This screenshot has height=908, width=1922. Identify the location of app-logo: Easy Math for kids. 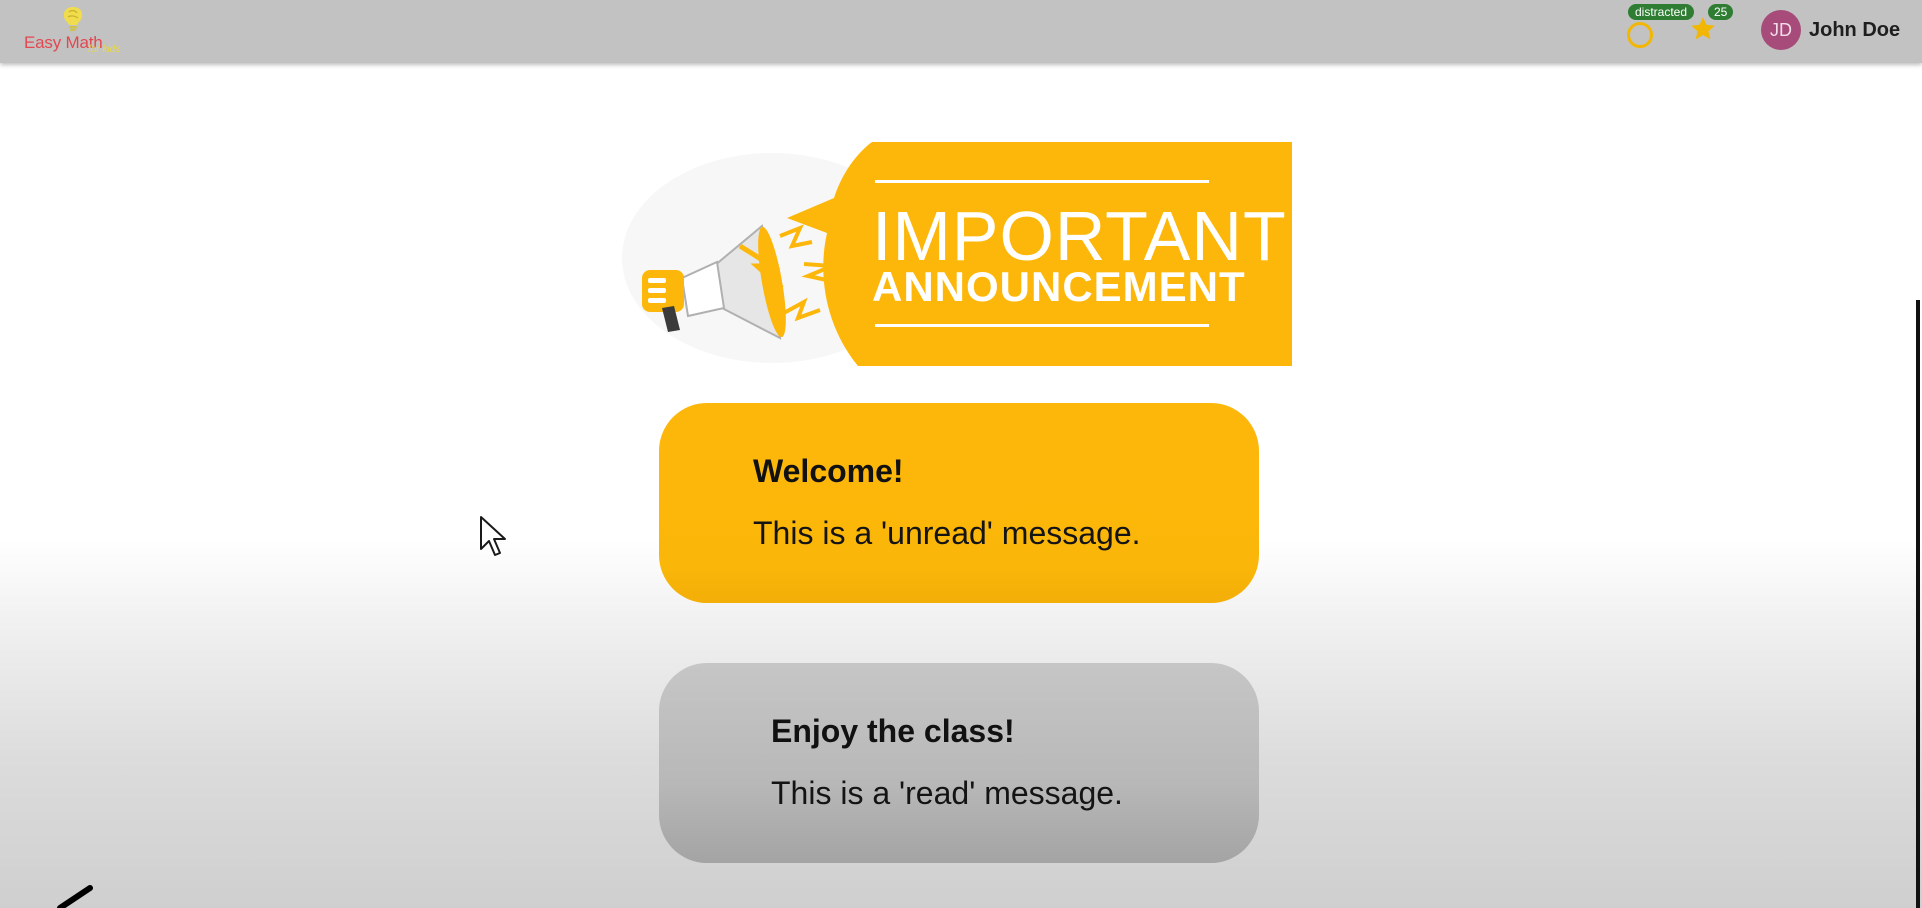
(74, 32).